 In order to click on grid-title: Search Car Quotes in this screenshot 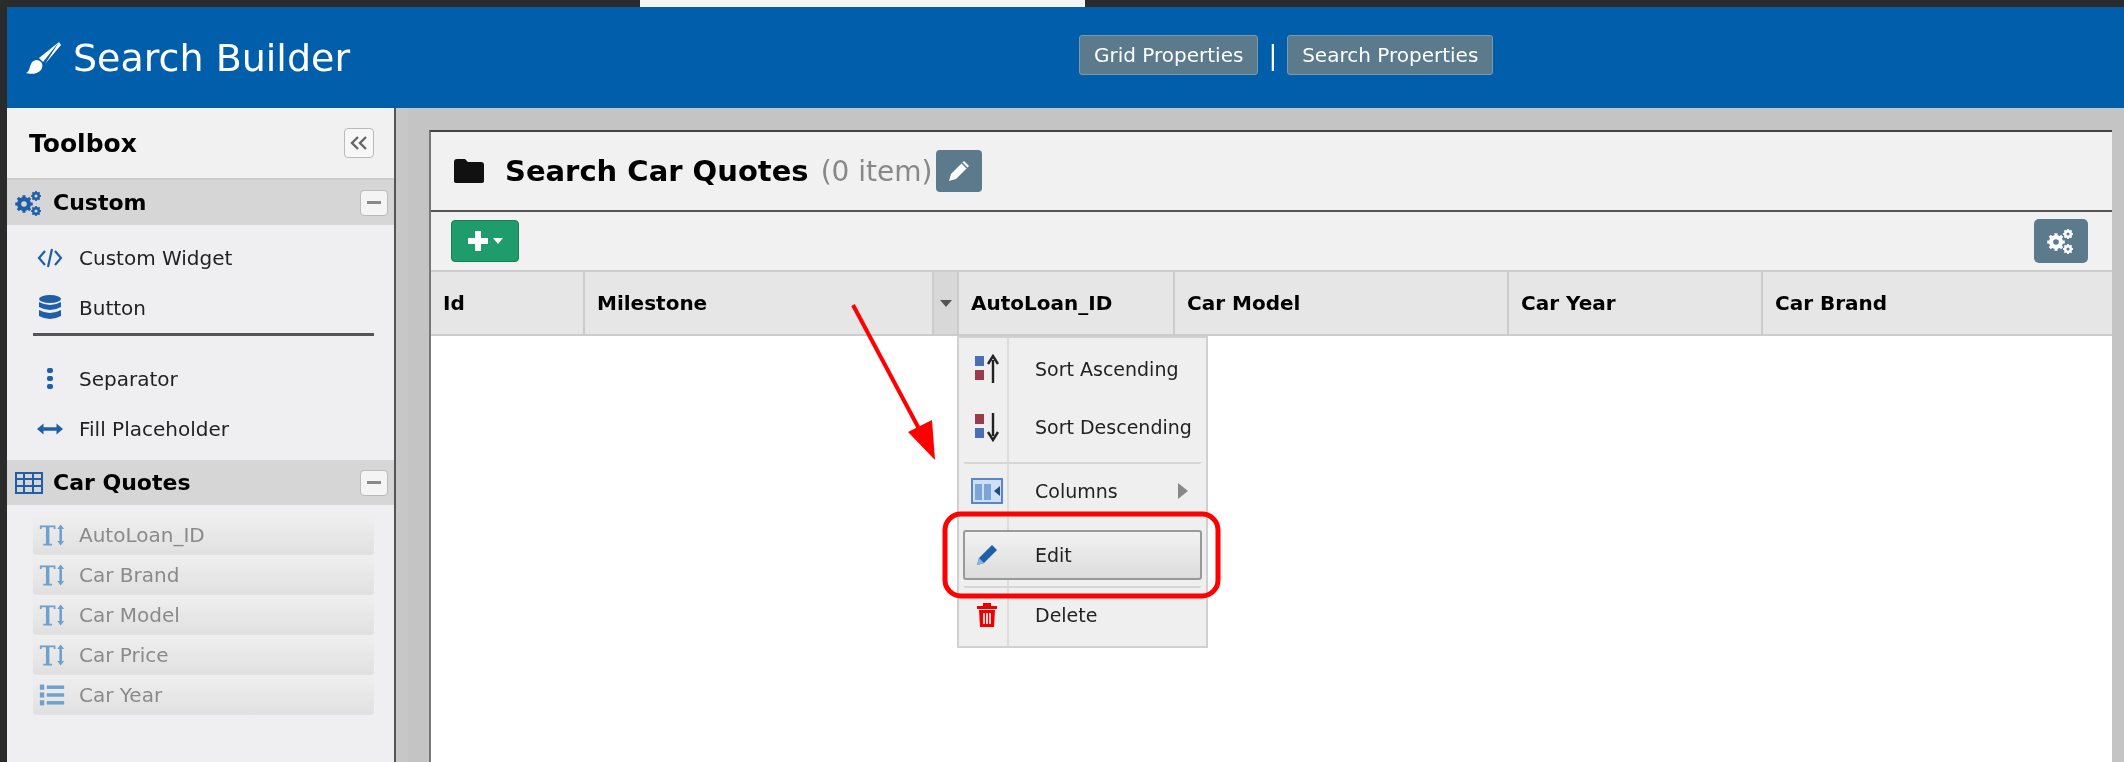, I will do `click(657, 171)`.